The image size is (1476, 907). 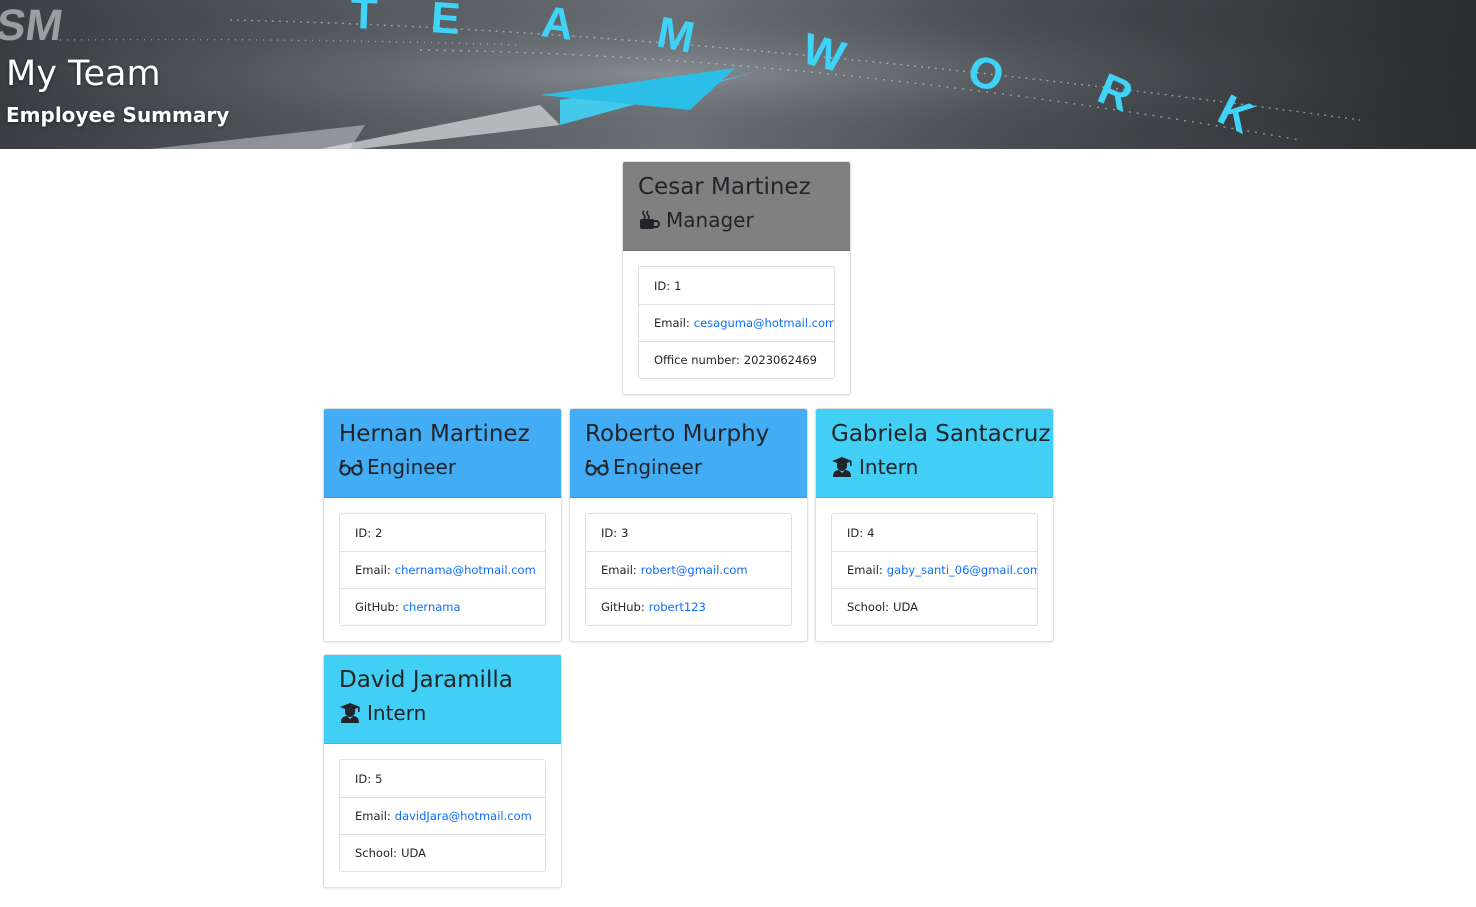 I want to click on card-header: Roberto Murphy Engineer, so click(x=688, y=453).